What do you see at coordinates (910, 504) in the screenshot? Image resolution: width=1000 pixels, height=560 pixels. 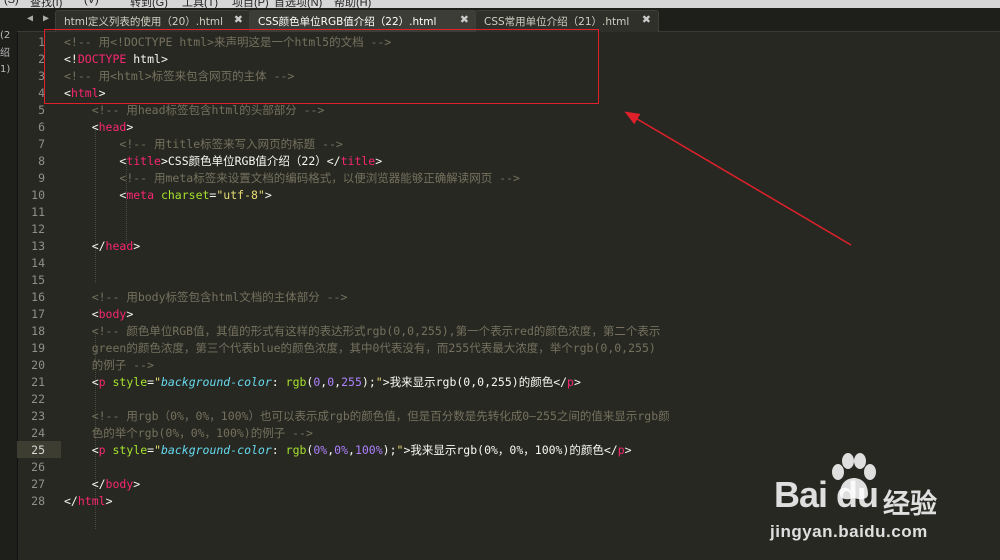 I see `watermark-brand-text: 经验` at bounding box center [910, 504].